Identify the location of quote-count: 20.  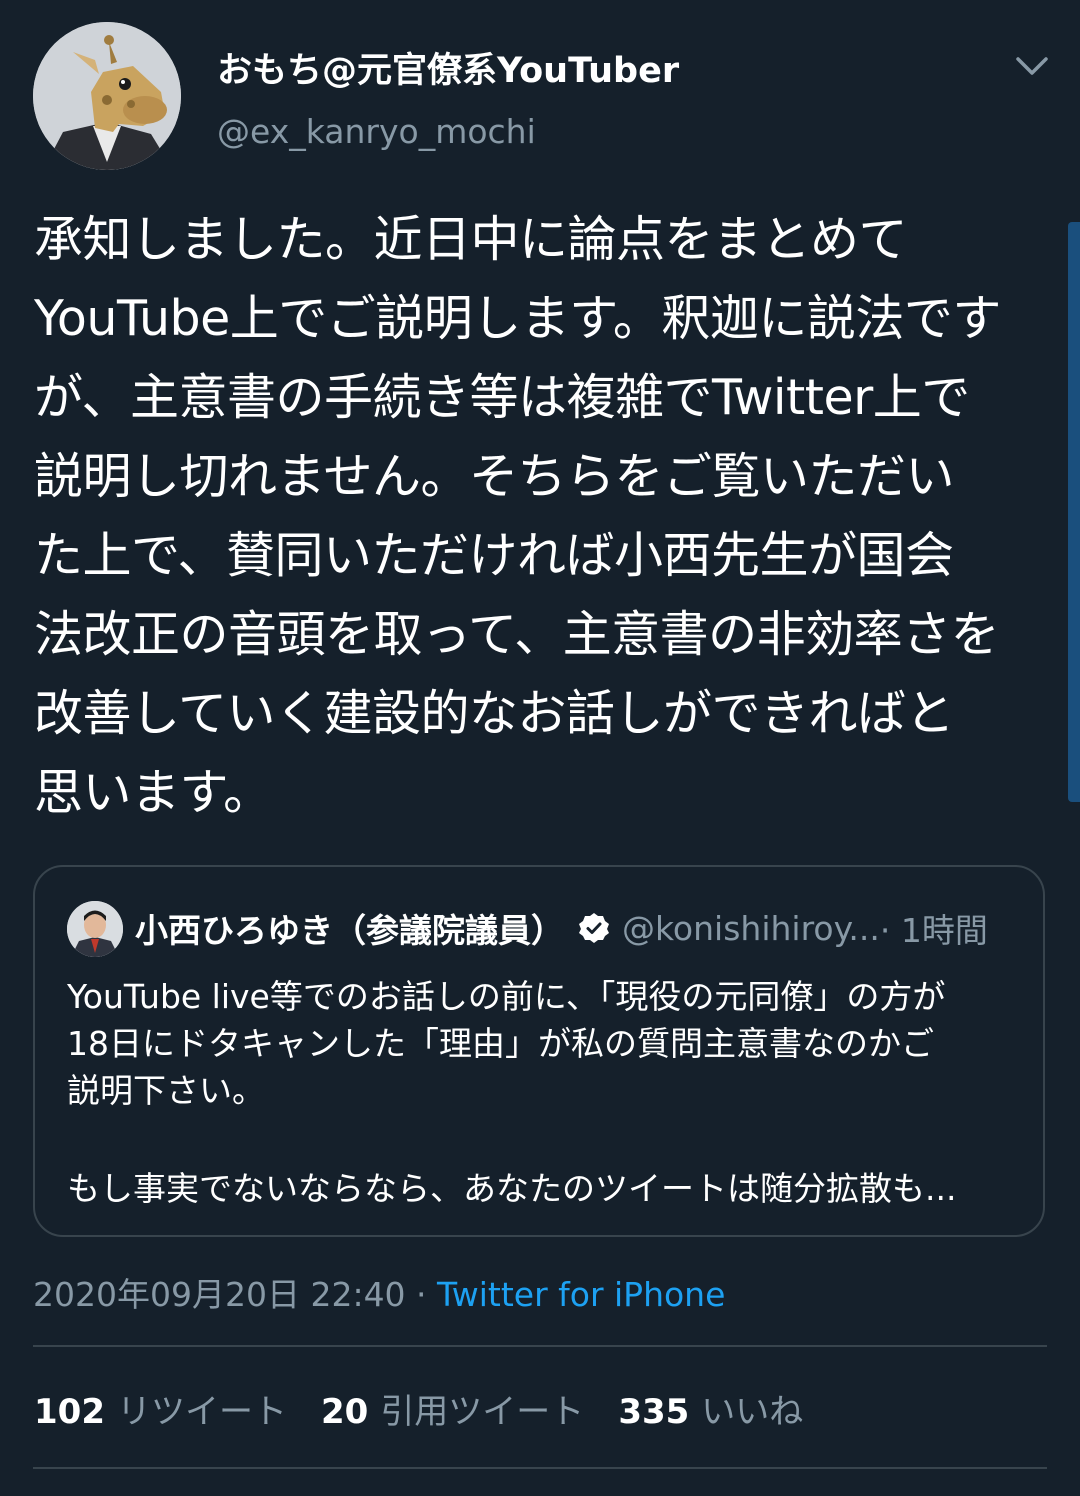
(344, 1412).